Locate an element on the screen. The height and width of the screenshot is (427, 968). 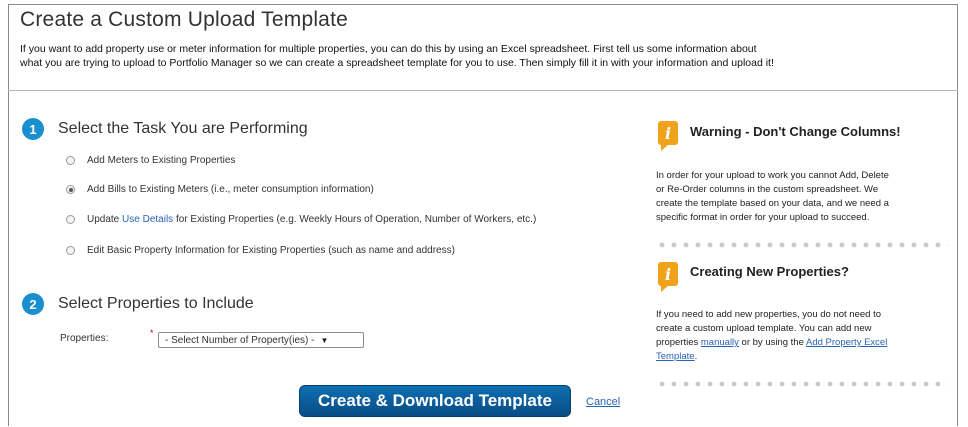
cancel-link: Cancel is located at coordinates (603, 402).